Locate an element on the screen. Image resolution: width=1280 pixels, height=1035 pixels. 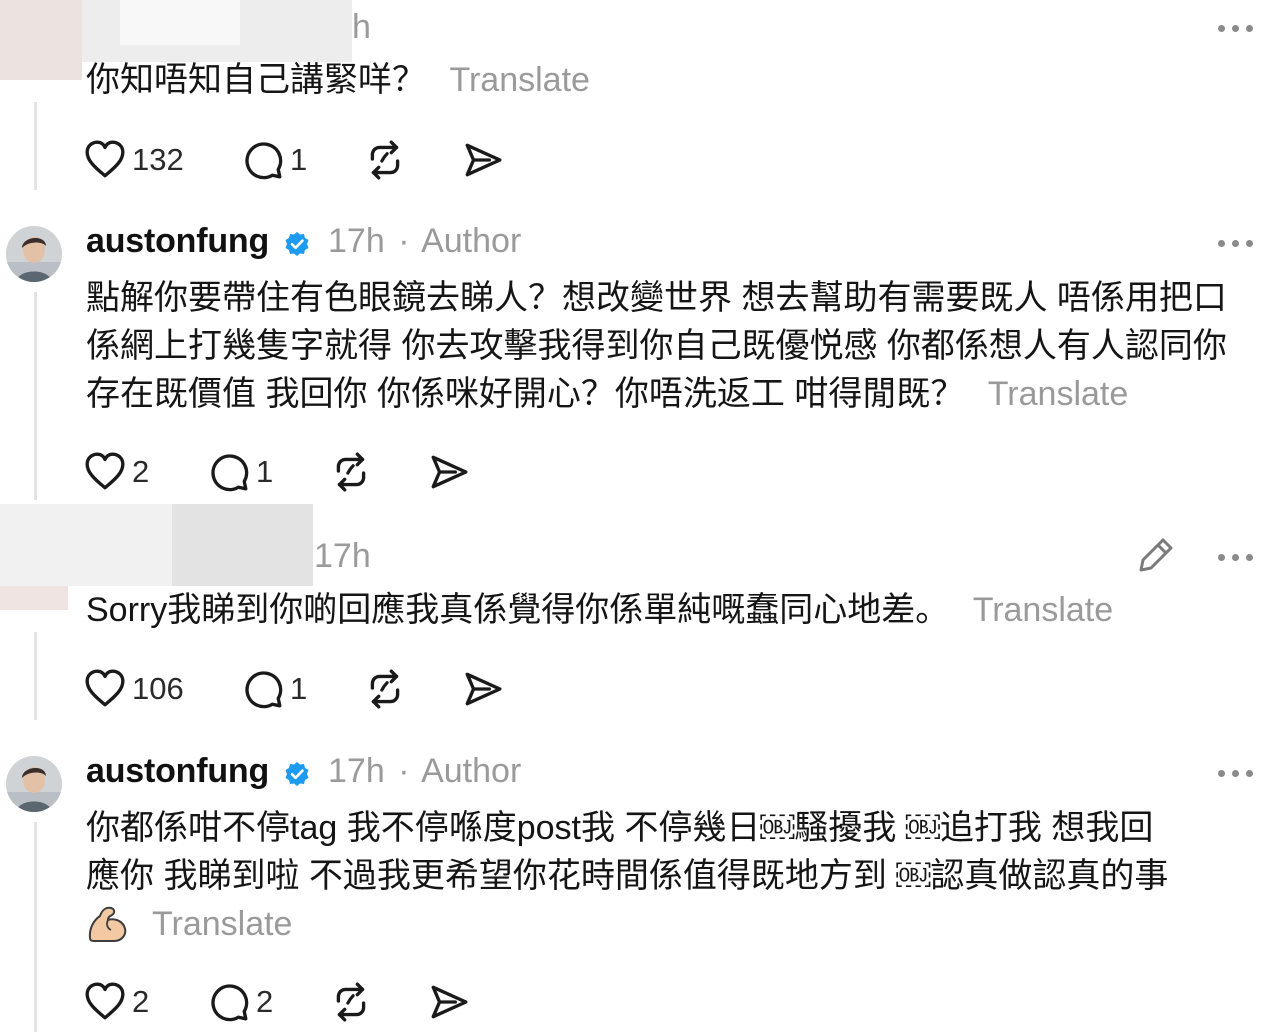
flexed-biceps-emoji is located at coordinates (107, 924).